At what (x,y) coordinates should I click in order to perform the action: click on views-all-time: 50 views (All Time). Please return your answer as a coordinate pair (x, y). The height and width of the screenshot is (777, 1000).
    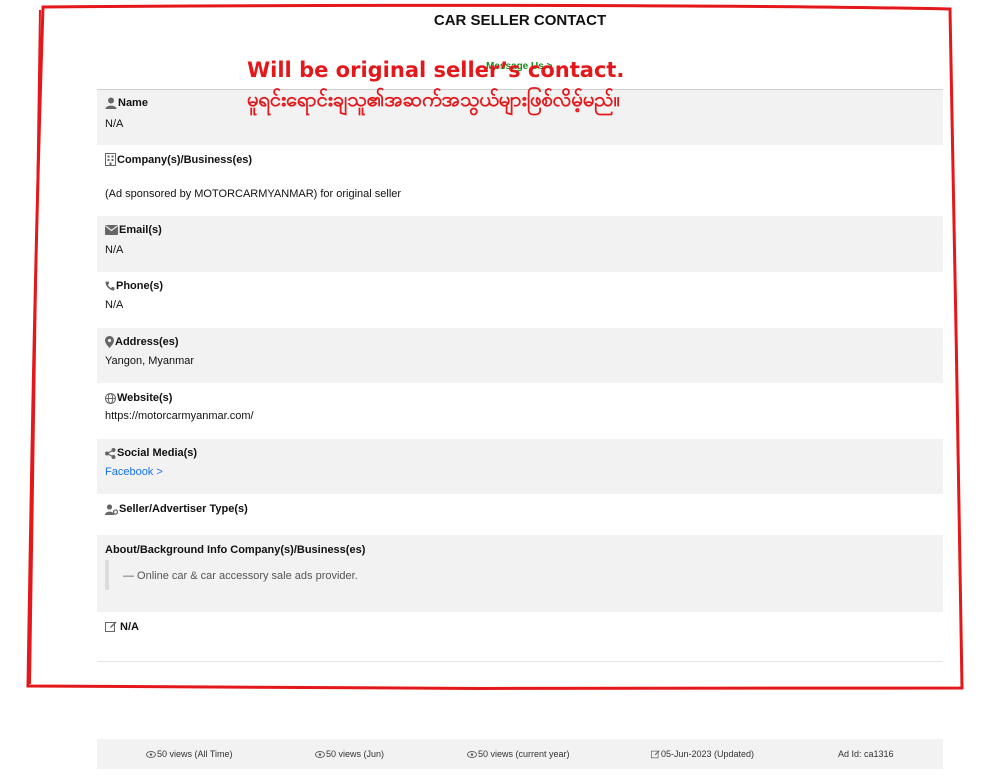
    Looking at the image, I should click on (195, 754).